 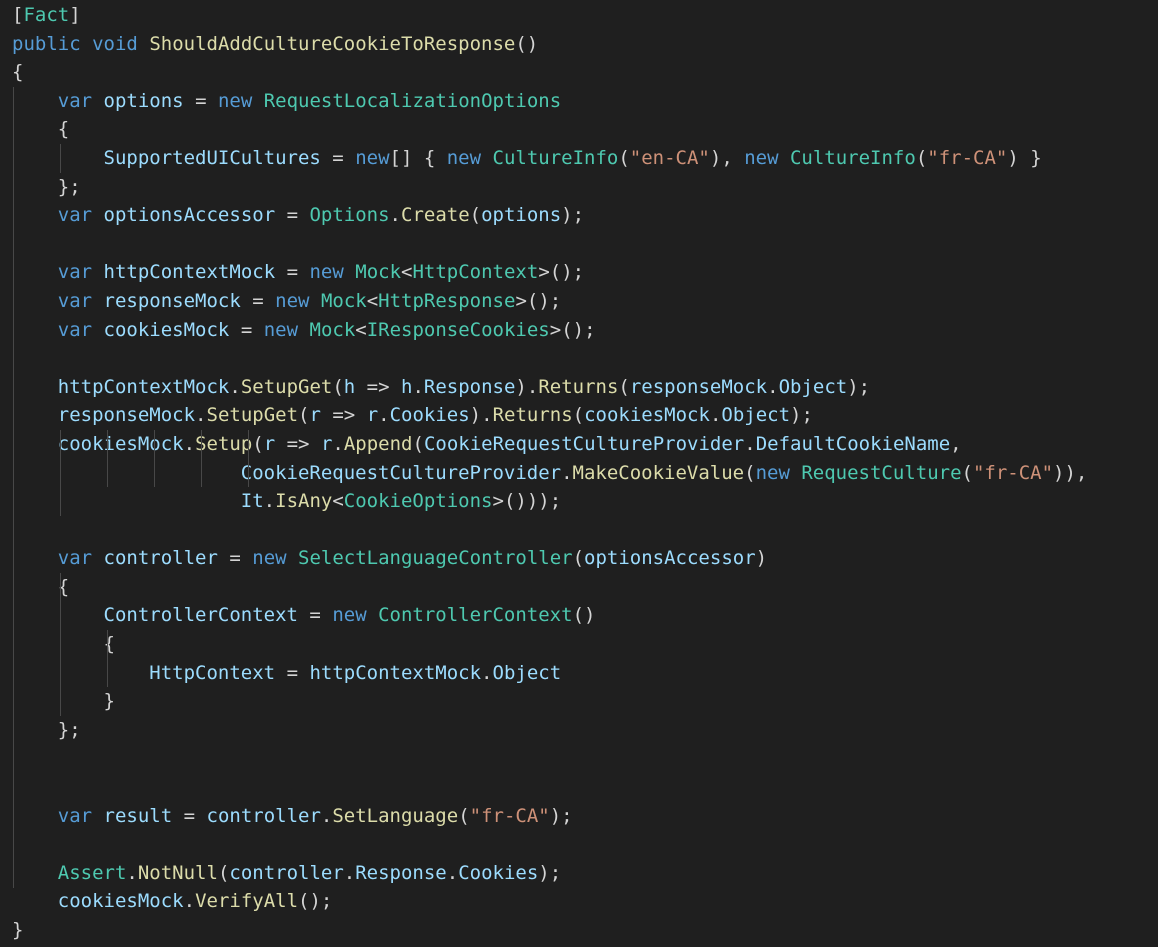 What do you see at coordinates (532, 415) in the screenshot?
I see `code-token-fn: Returns` at bounding box center [532, 415].